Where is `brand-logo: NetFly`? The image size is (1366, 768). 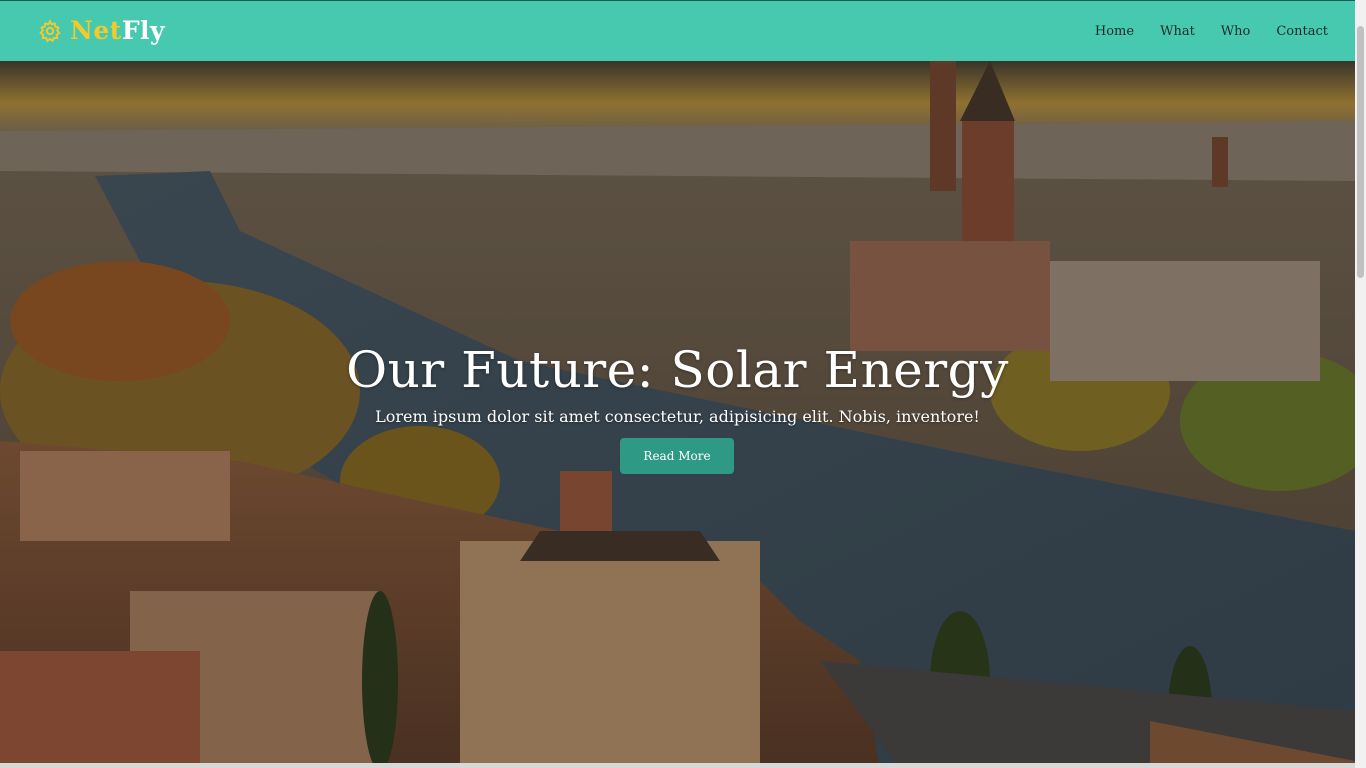 brand-logo: NetFly is located at coordinates (101, 31).